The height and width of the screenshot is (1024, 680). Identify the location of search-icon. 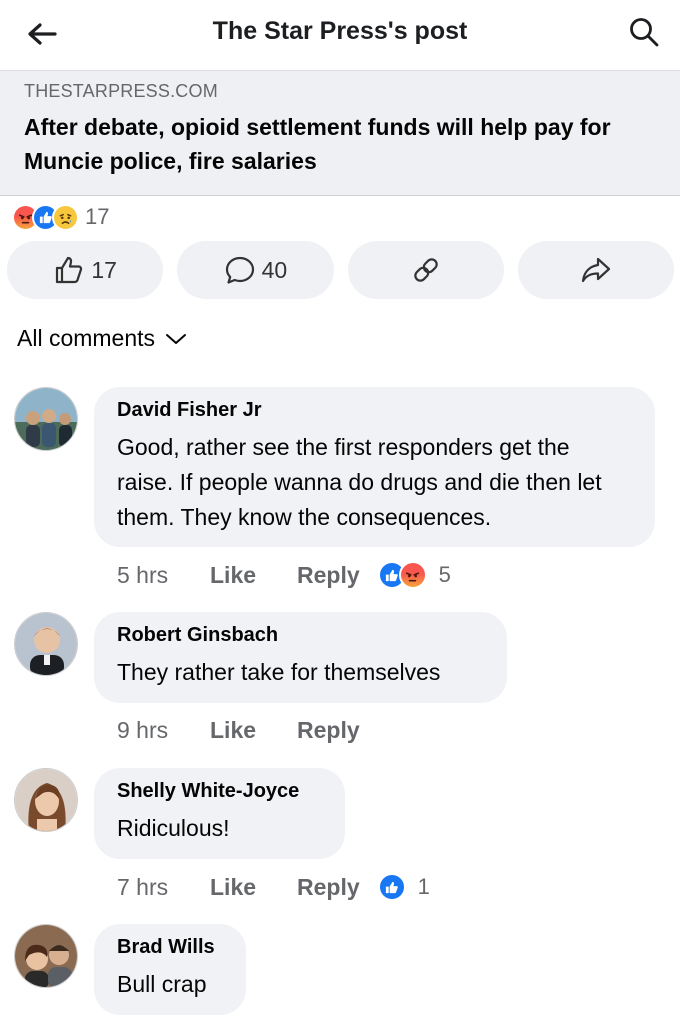
(644, 32).